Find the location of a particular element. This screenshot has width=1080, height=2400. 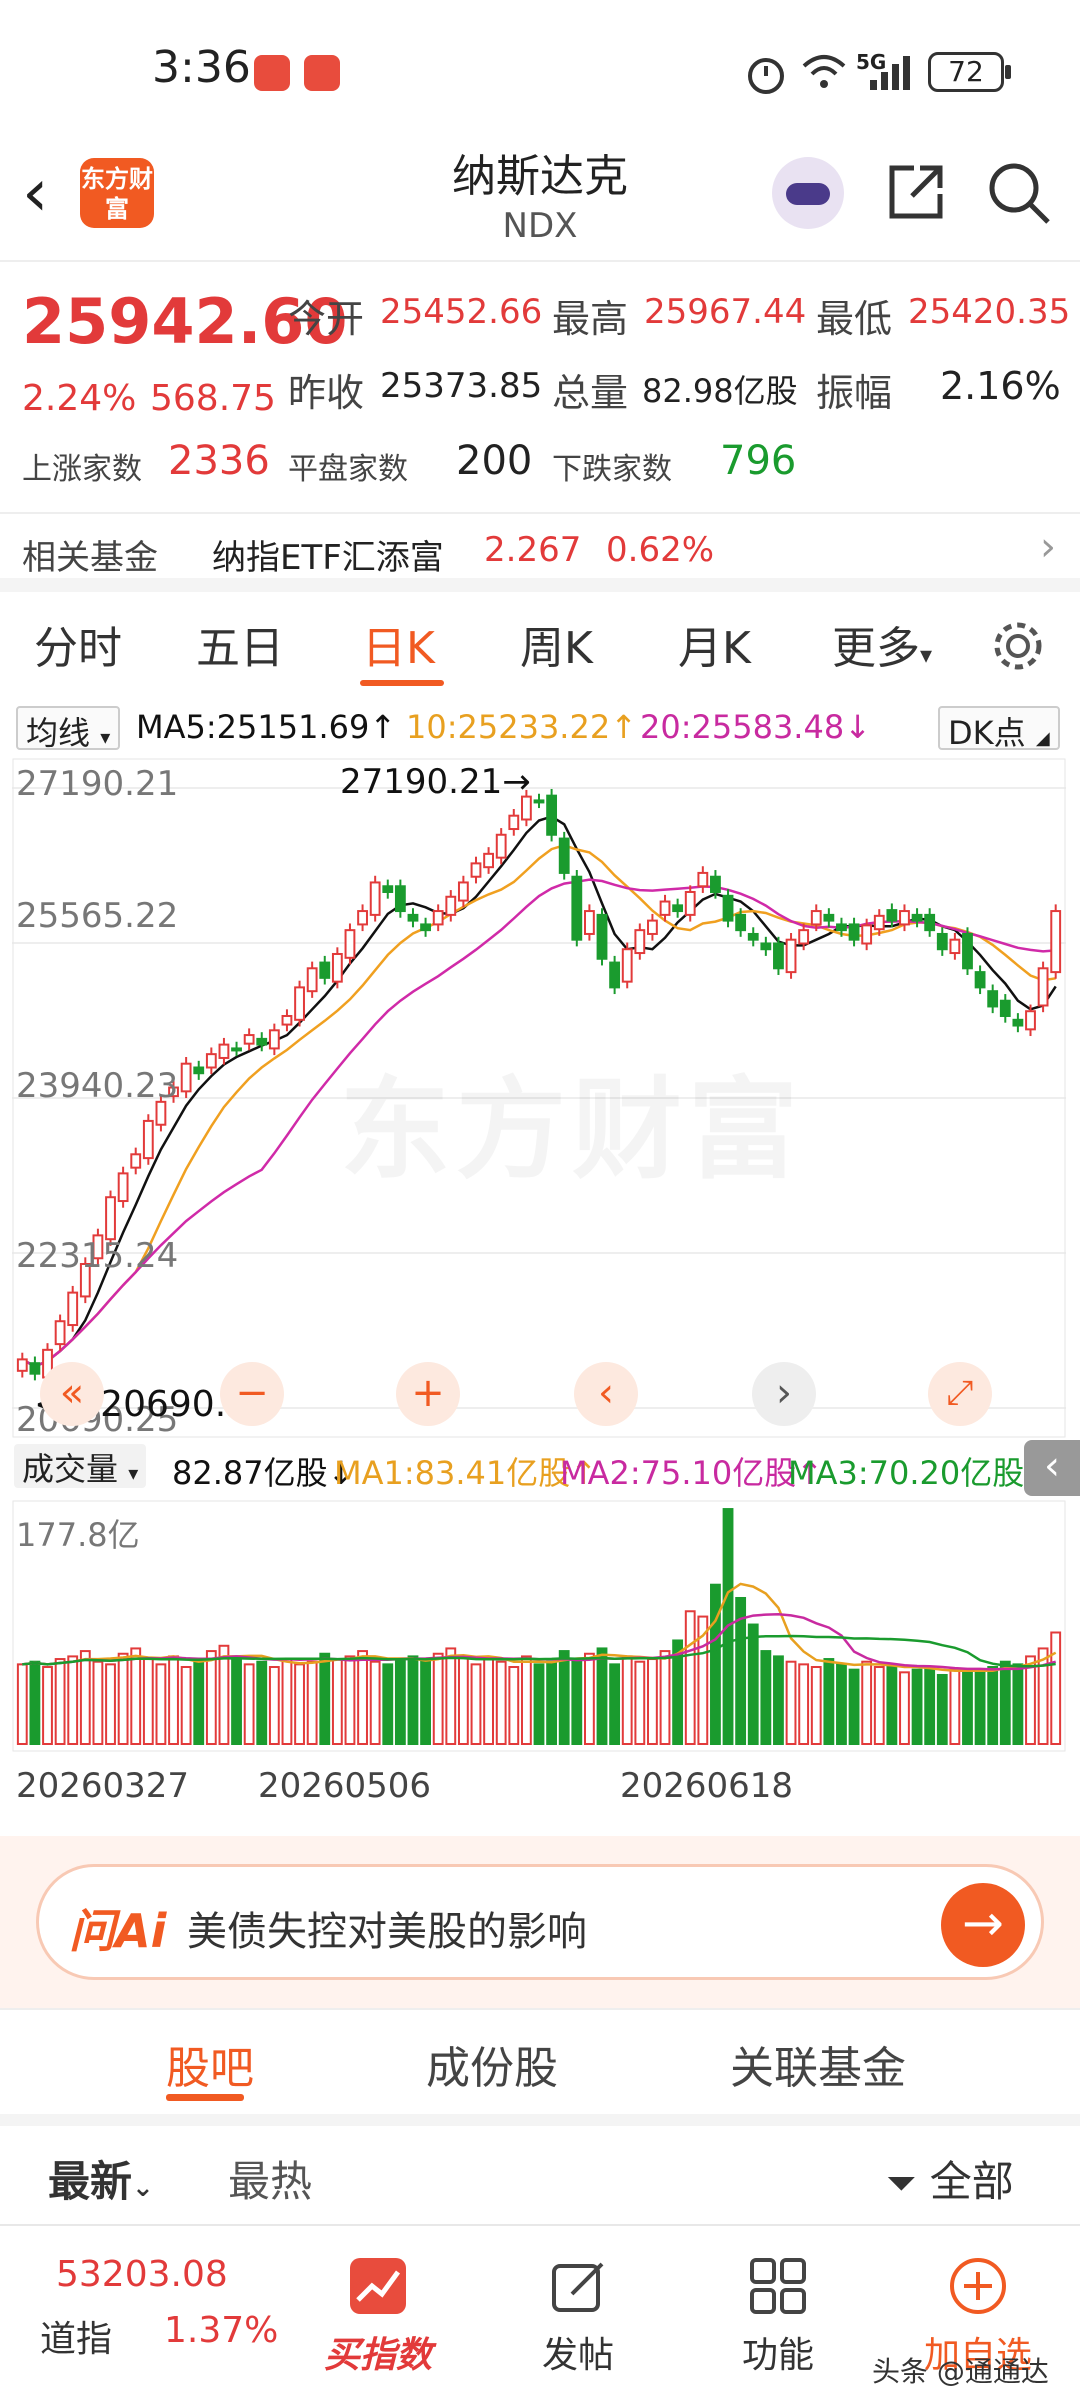

tab-related-funds: 关联基金 is located at coordinates (818, 2064).